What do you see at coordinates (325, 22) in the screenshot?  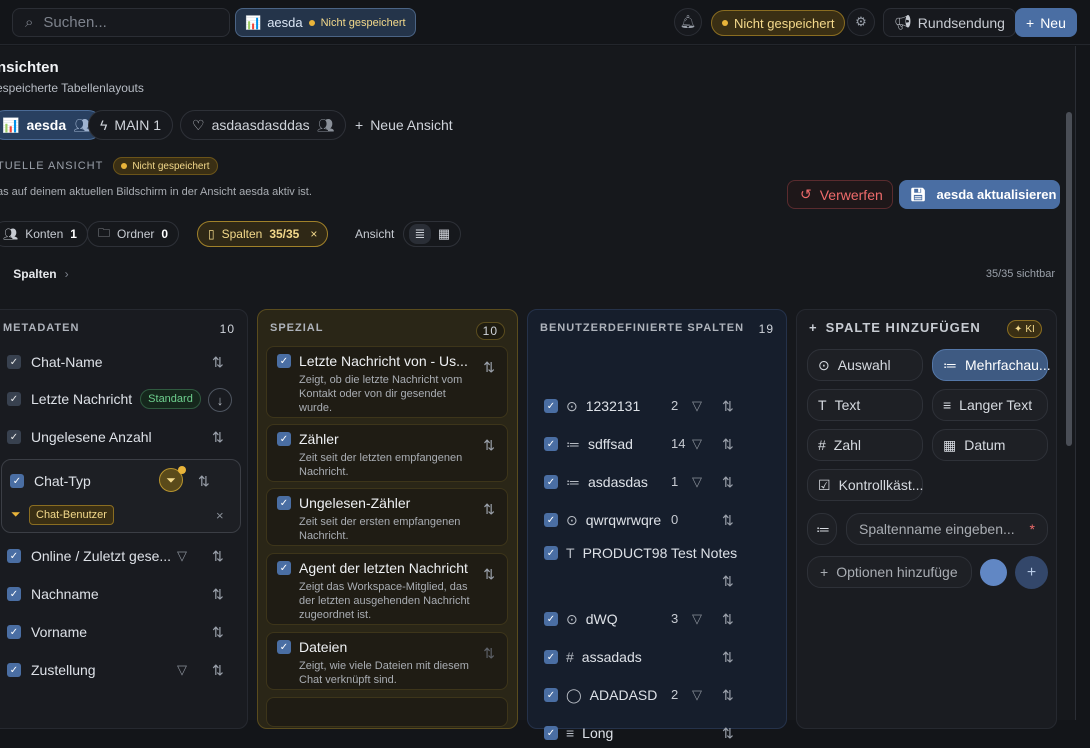 I see `current-view-pill: 📊 aesda Nicht gespeichert` at bounding box center [325, 22].